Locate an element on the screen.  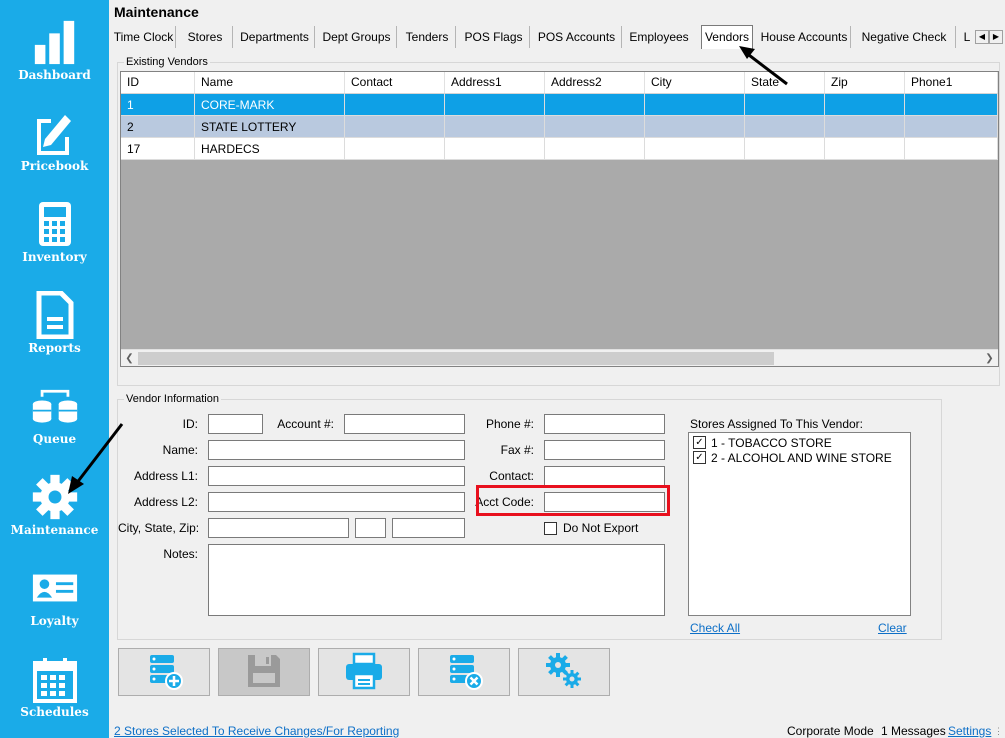
tab-time-clock: Time Clock is located at coordinates (144, 37).